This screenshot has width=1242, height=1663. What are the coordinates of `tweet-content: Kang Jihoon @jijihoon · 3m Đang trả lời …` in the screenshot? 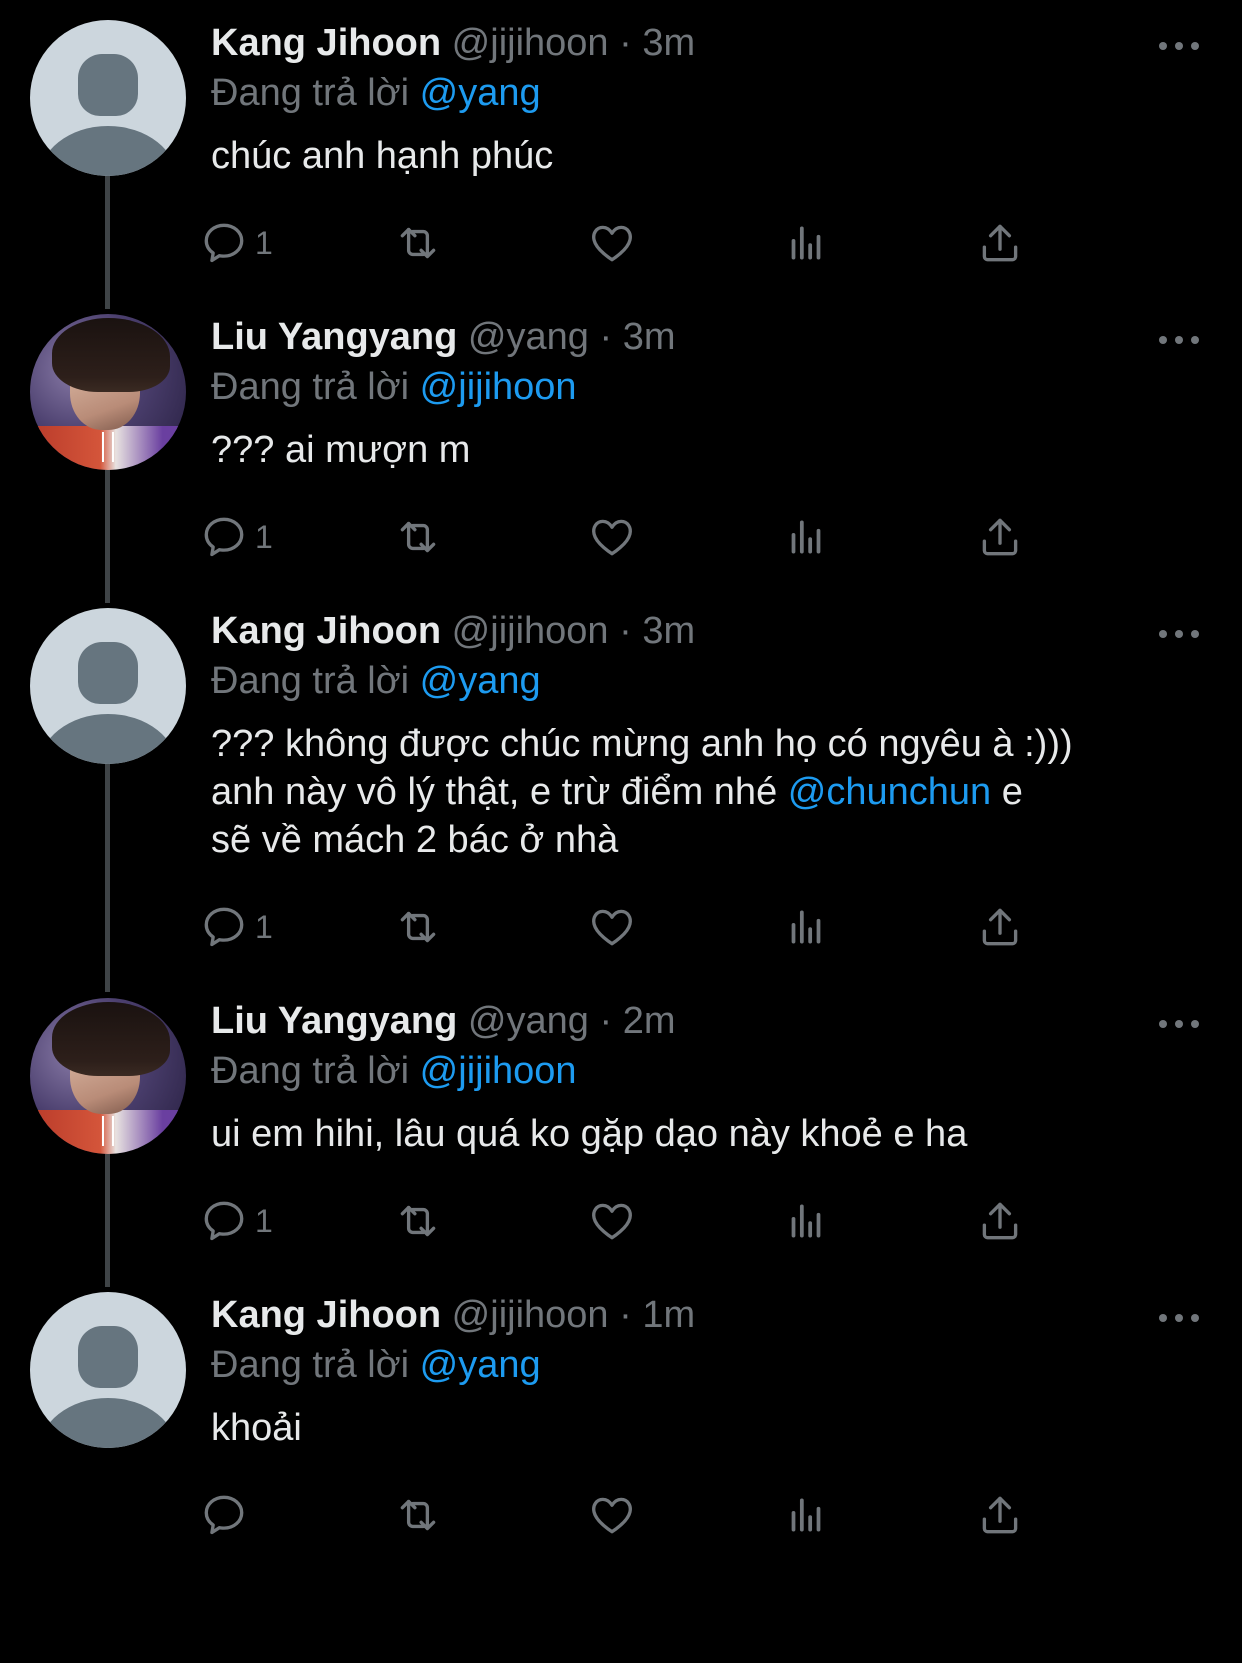 It's located at (706, 99).